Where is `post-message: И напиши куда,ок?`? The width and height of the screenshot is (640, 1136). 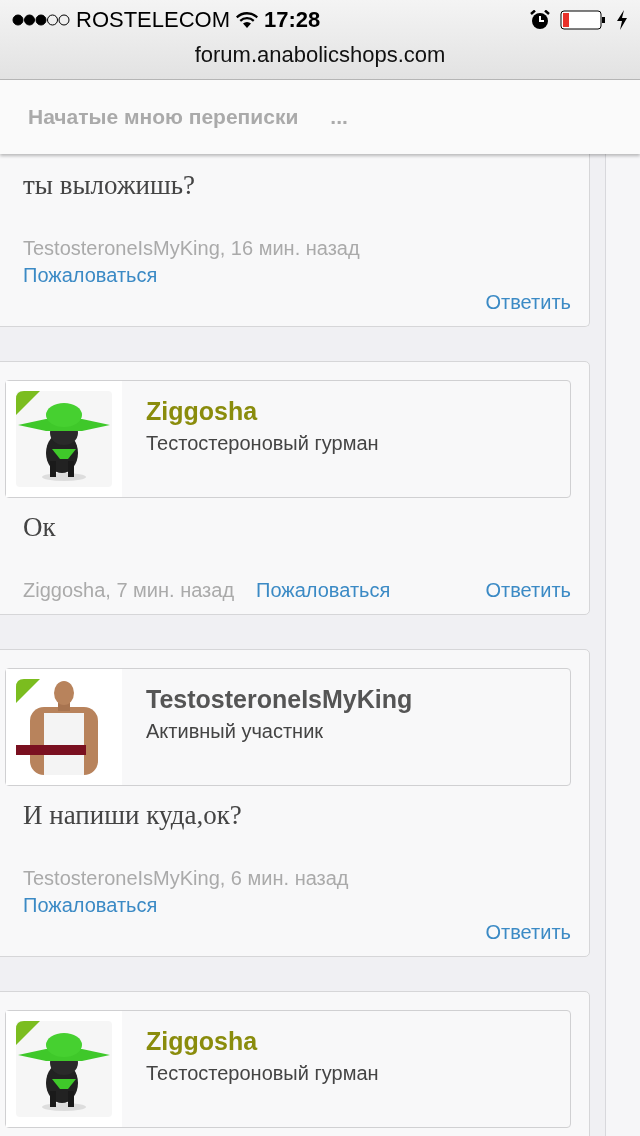
post-message: И напиши куда,ок? is located at coordinates (132, 815).